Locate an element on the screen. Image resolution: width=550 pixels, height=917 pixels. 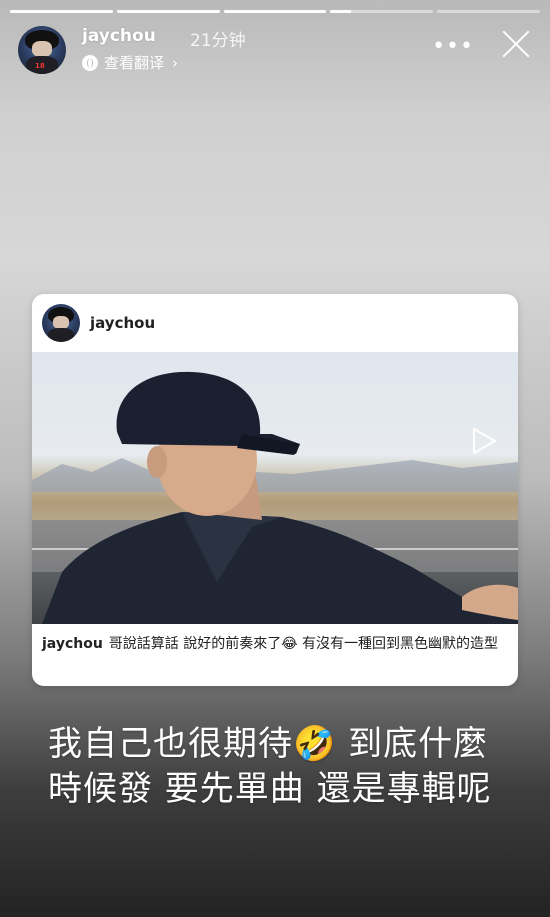
caption-text: 哥說話算話 說好的前奏來了😂 有沒有一種回到黑色幽默的造型 is located at coordinates (303, 644).